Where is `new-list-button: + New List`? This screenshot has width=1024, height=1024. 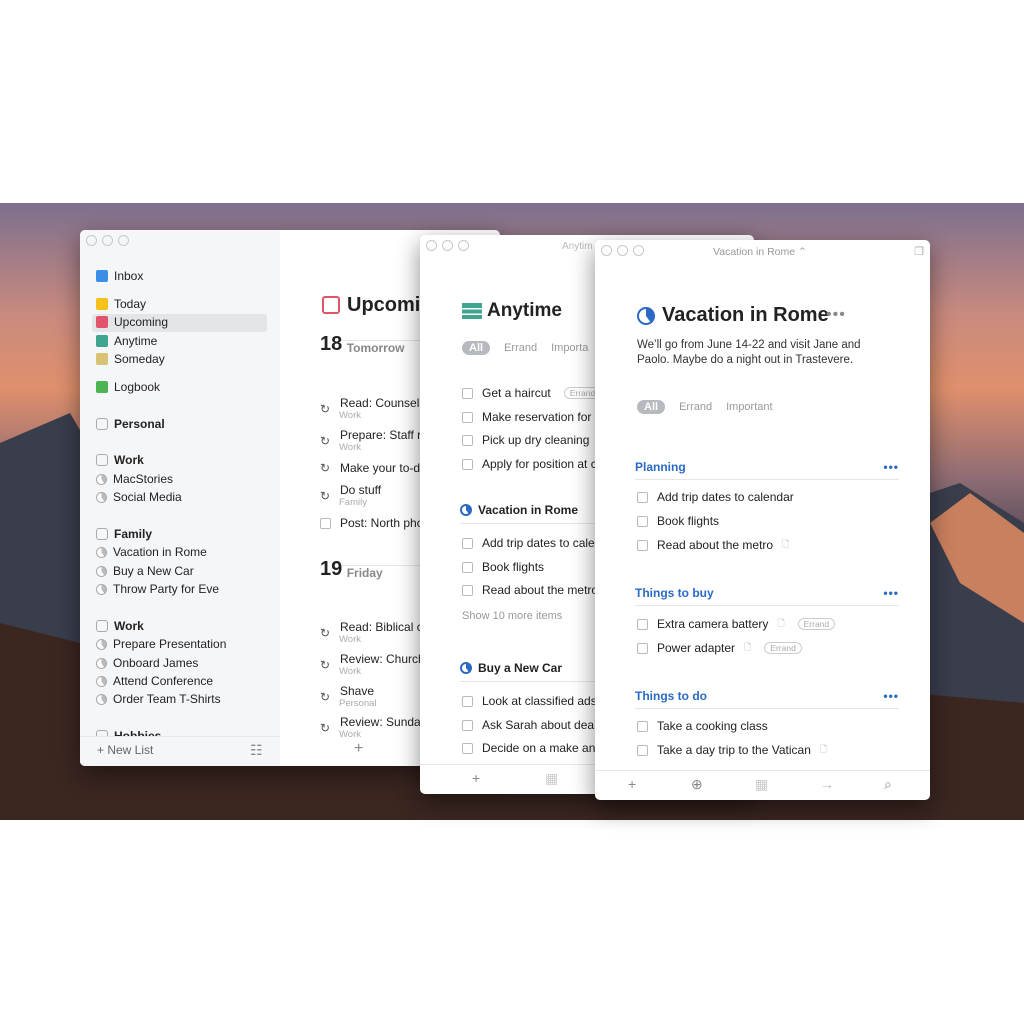 new-list-button: + New List is located at coordinates (125, 750).